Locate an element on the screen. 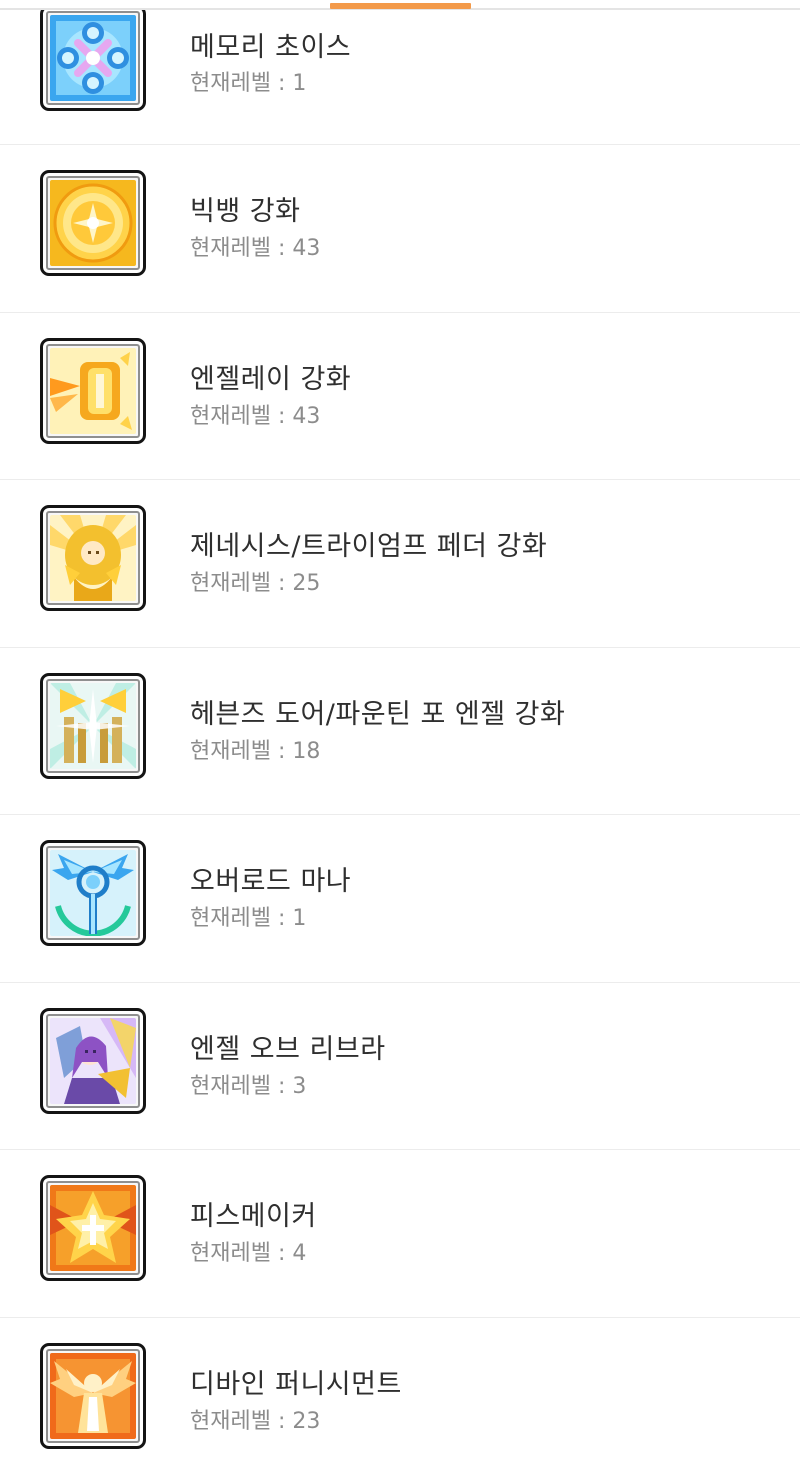  skill-name: 오버로드 마나 is located at coordinates (271, 881).